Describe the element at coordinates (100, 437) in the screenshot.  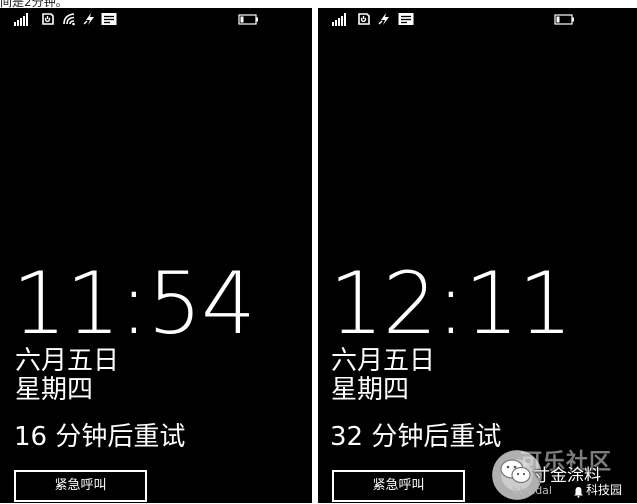
I see `retry-message: 16 分钟后重试` at that location.